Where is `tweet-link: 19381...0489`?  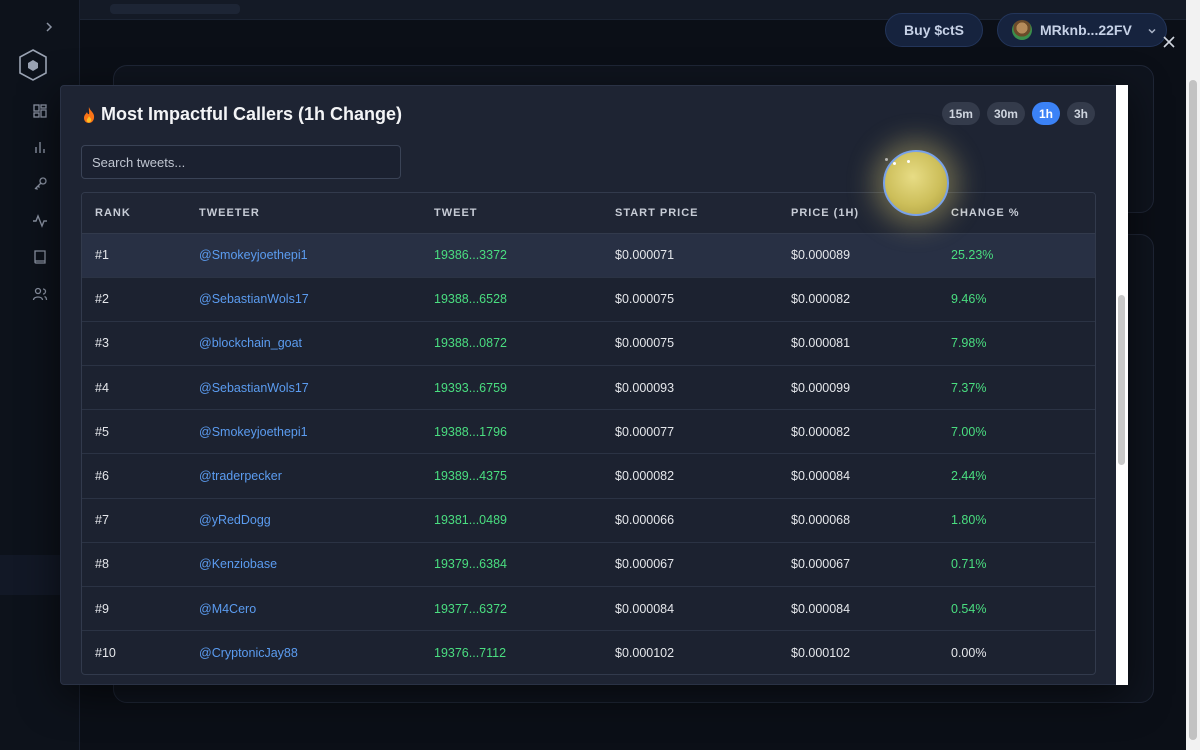
tweet-link: 19381...0489 is located at coordinates (511, 520).